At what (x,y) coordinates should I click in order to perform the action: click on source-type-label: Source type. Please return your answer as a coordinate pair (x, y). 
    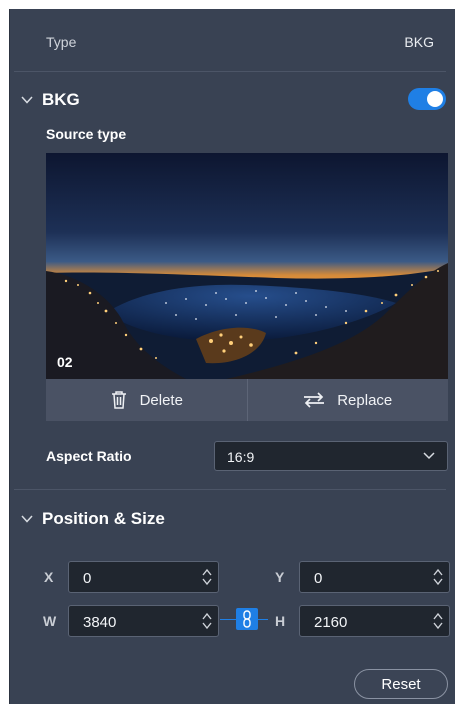
    Looking at the image, I should click on (86, 134).